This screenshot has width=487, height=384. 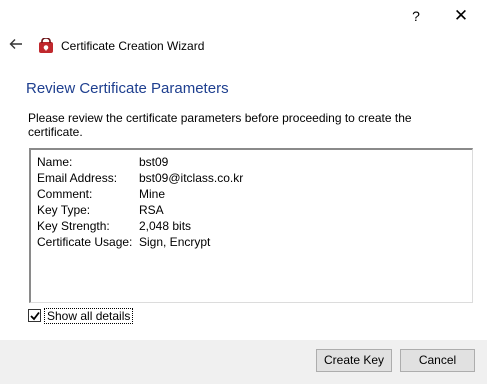 I want to click on create-key-button: Create Key, so click(x=354, y=360).